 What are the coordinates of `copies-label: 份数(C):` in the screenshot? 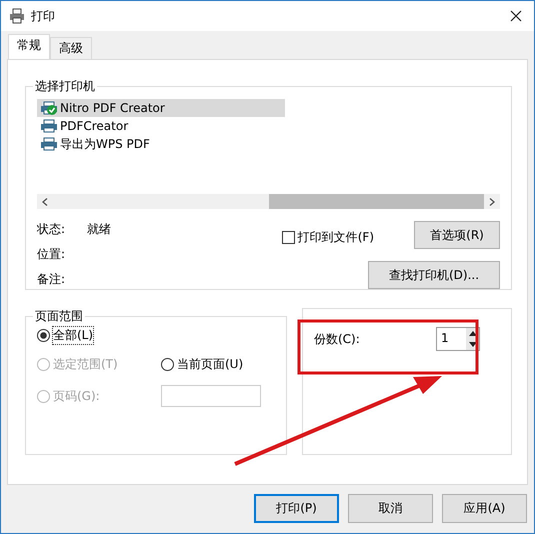 It's located at (337, 339).